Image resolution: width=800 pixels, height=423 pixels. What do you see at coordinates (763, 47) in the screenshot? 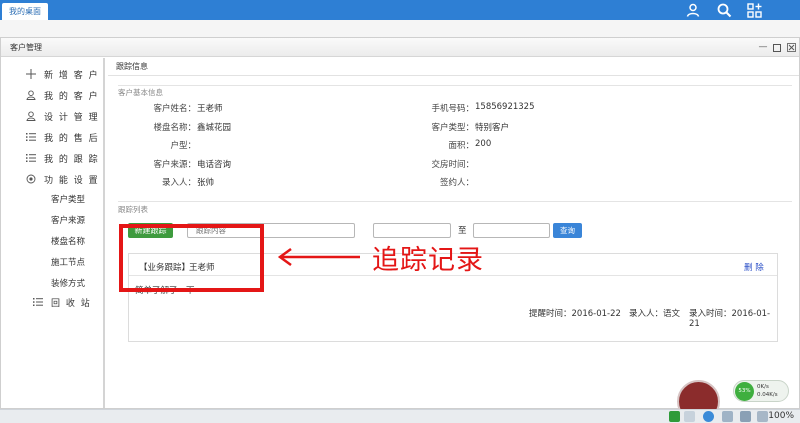
I see `minimize-icon: —` at bounding box center [763, 47].